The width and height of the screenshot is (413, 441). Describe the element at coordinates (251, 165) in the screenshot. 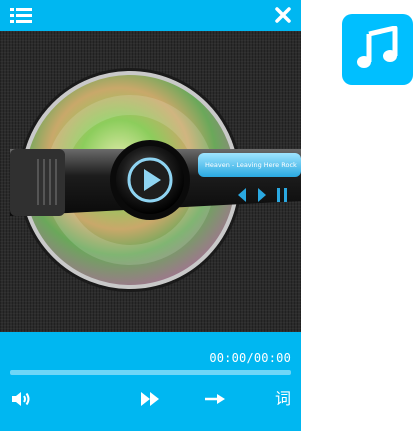

I see `album-art-text: Heaven - Leaving Here Rock` at that location.